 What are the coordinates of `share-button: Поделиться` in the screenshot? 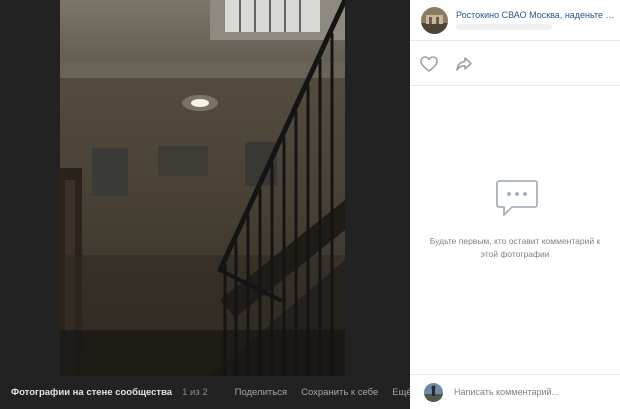 It's located at (261, 392).